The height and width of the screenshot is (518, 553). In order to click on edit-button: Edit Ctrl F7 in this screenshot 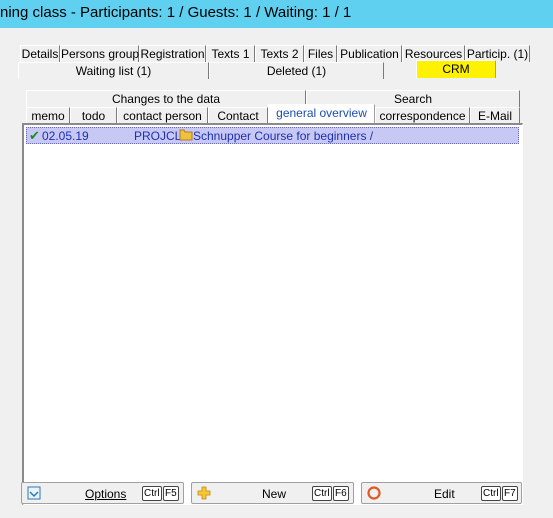, I will do `click(441, 493)`.